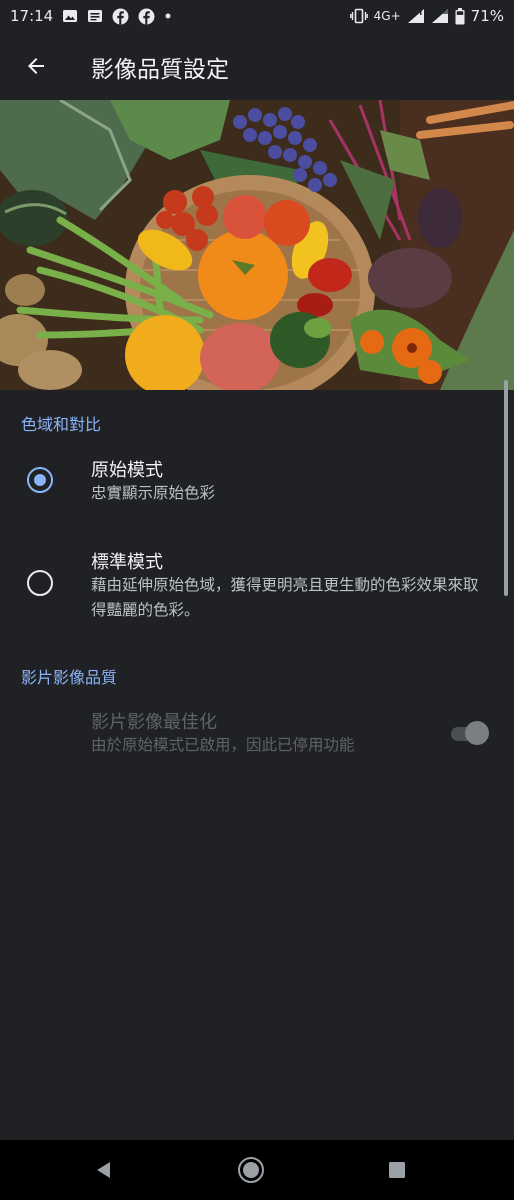 The image size is (514, 1200). What do you see at coordinates (257, 66) in the screenshot?
I see `app-bar: 影像品質設定` at bounding box center [257, 66].